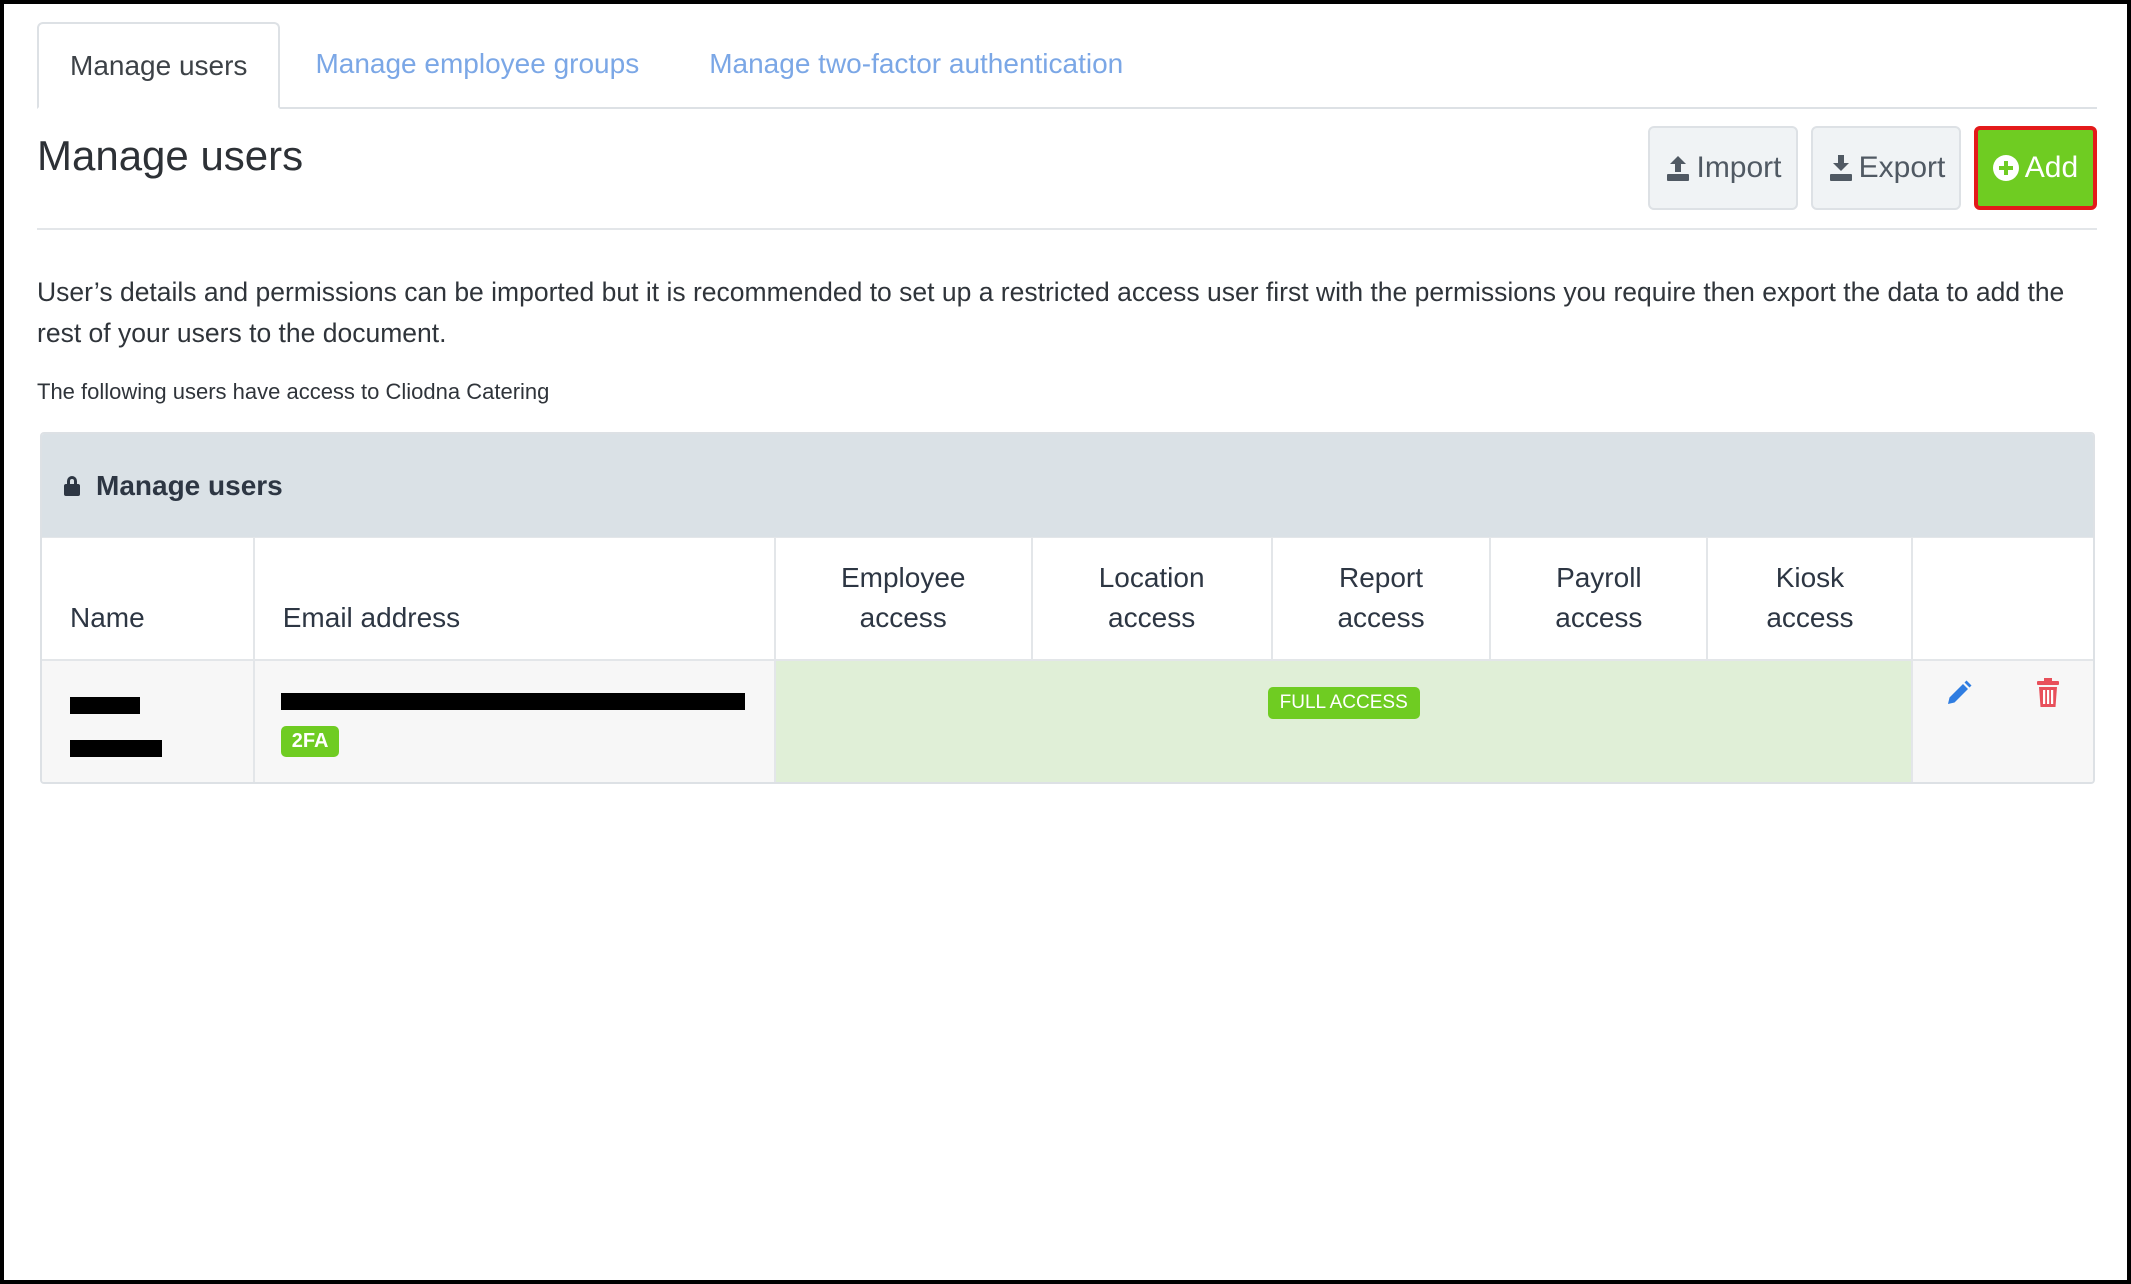 This screenshot has width=2131, height=1284. Describe the element at coordinates (116, 748) in the screenshot. I see `redacted-last-name` at that location.